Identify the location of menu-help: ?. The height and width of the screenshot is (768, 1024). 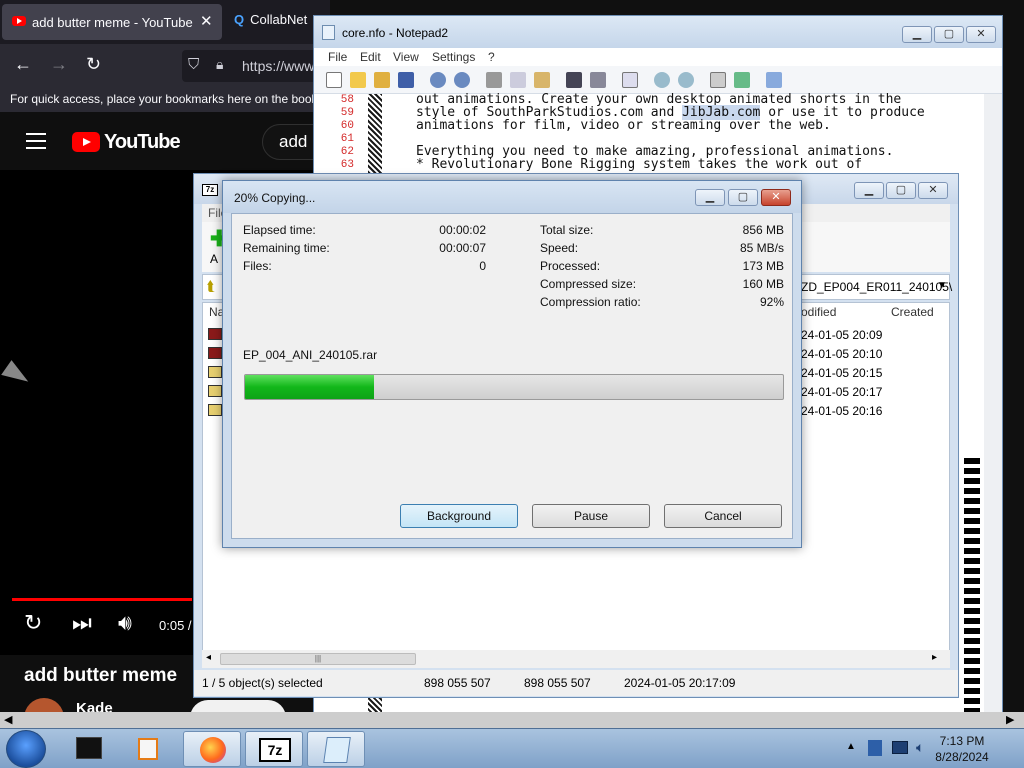
(491, 57).